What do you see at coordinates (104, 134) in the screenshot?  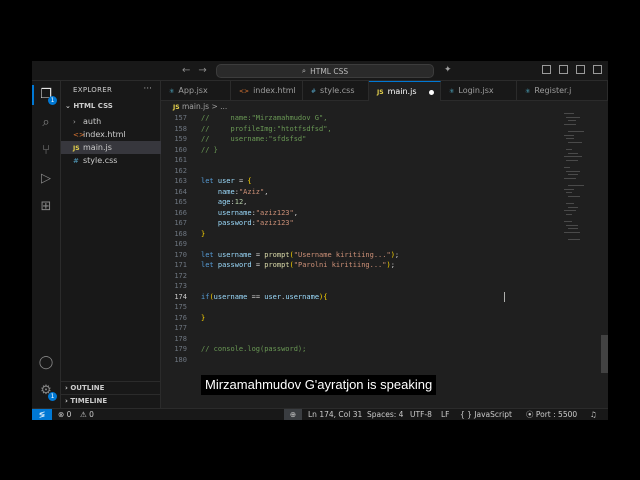 I see `tree-item-label: index.html` at bounding box center [104, 134].